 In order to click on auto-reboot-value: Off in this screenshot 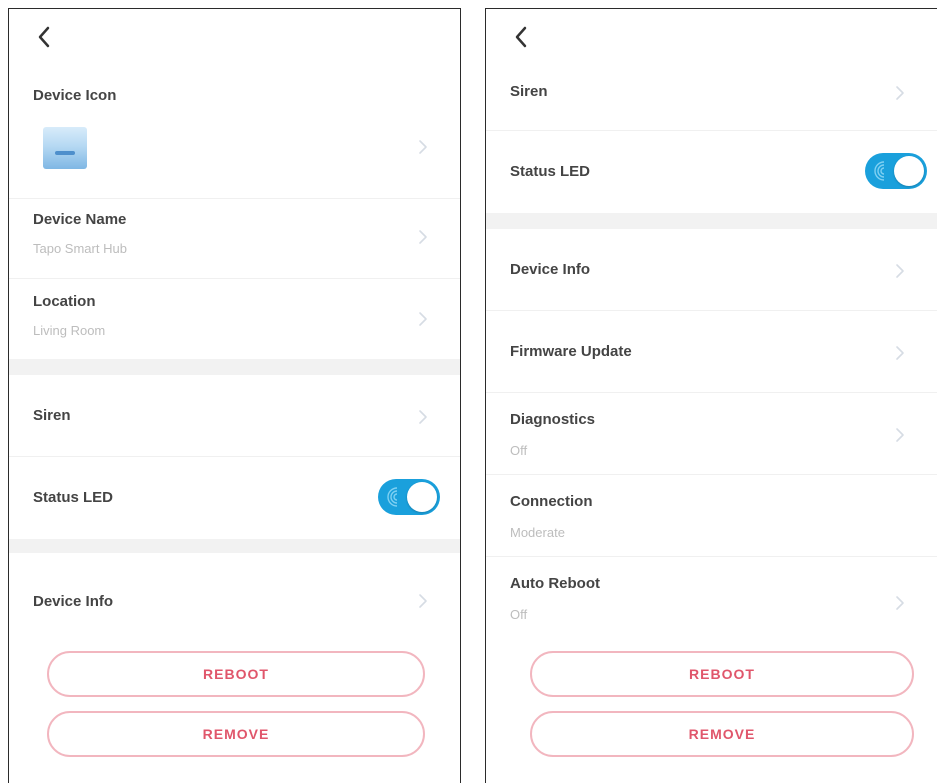, I will do `click(519, 614)`.